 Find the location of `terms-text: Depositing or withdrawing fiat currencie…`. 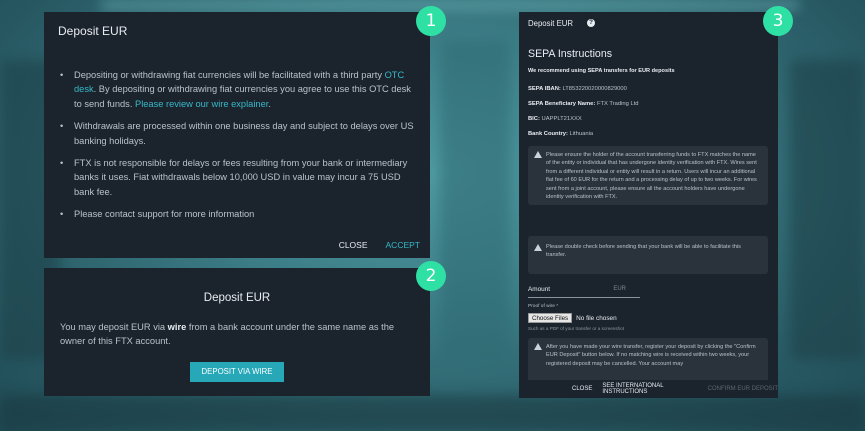

terms-text: Depositing or withdrawing fiat currencie… is located at coordinates (229, 75).